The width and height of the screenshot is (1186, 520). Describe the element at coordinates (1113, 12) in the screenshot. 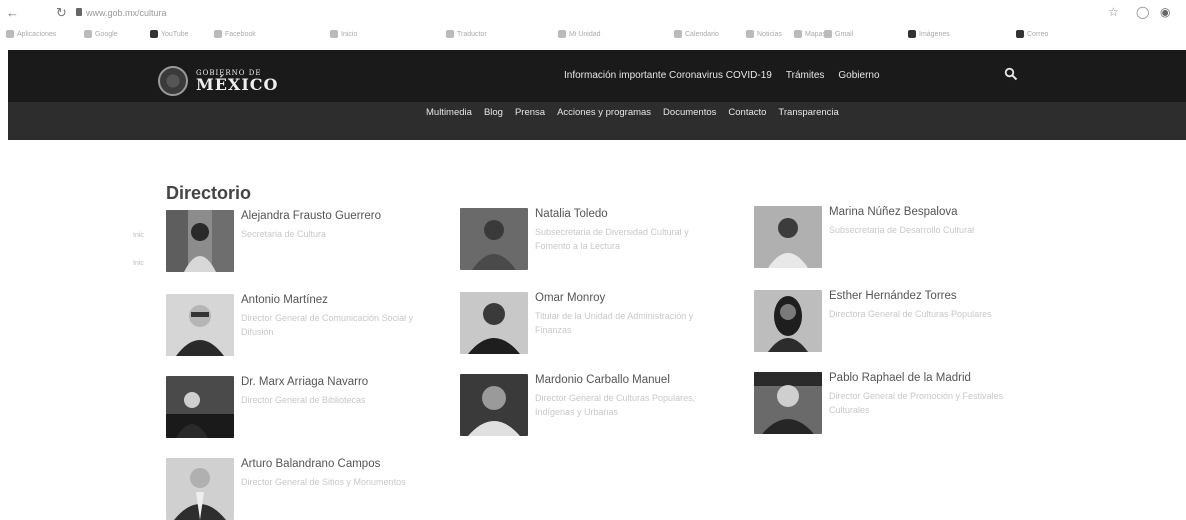

I see `star-icon: ☆` at that location.